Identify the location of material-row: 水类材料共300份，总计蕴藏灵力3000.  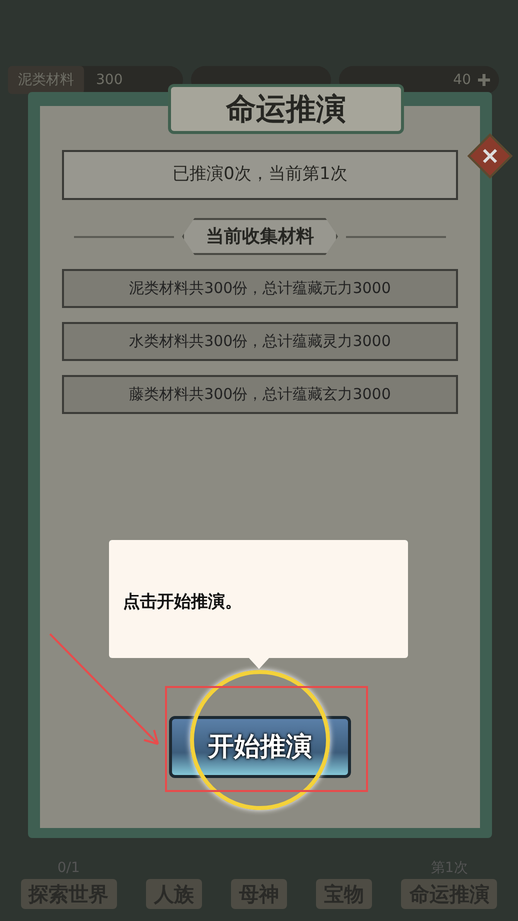
(260, 341).